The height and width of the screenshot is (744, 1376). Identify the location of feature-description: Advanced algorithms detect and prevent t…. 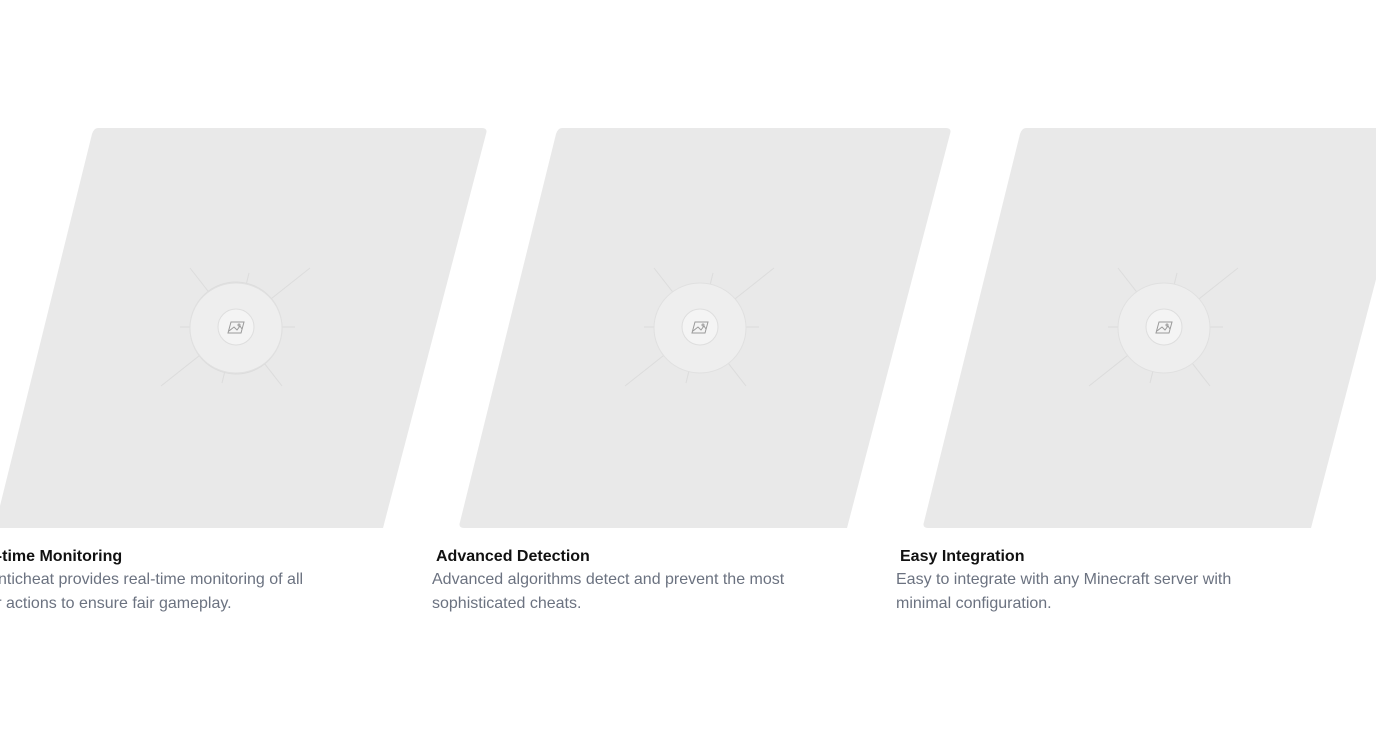
(608, 591).